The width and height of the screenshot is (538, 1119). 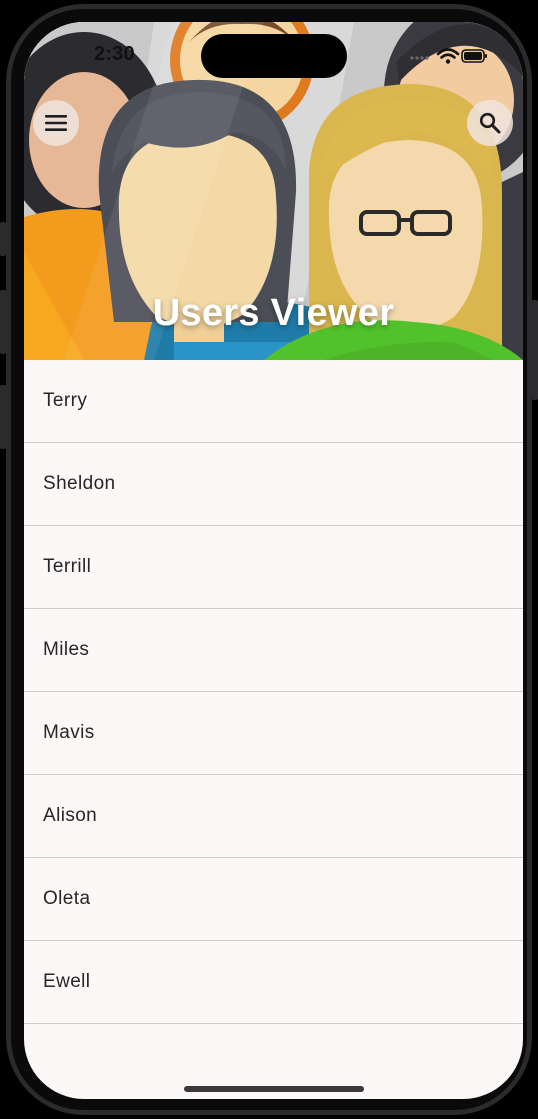 I want to click on user-name: Ewell, so click(x=67, y=981).